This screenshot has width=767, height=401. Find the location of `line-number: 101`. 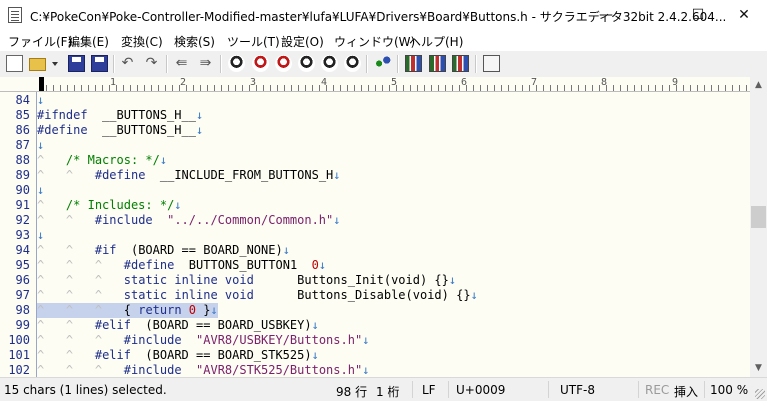

line-number: 101 is located at coordinates (15, 355).